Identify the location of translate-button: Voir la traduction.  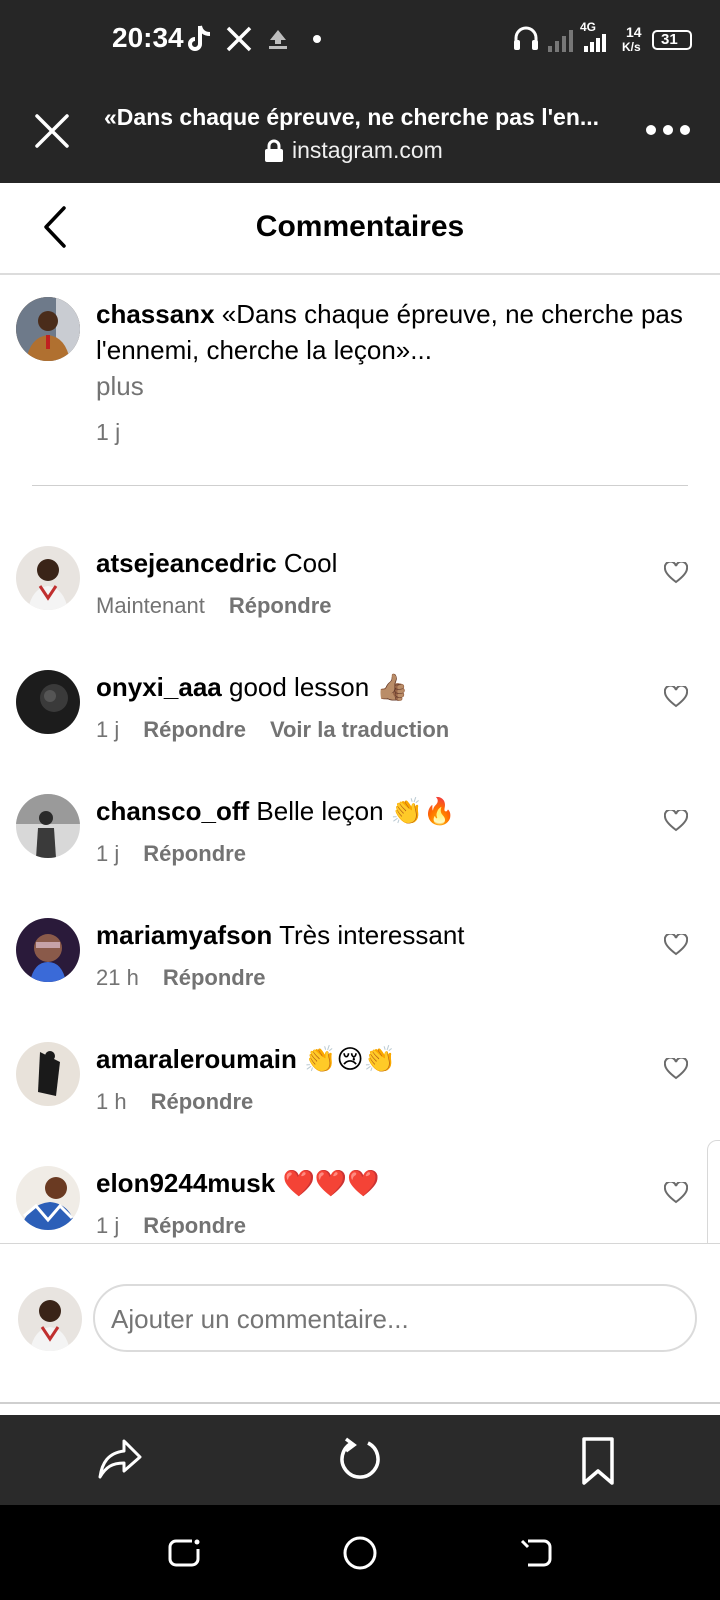
(359, 730).